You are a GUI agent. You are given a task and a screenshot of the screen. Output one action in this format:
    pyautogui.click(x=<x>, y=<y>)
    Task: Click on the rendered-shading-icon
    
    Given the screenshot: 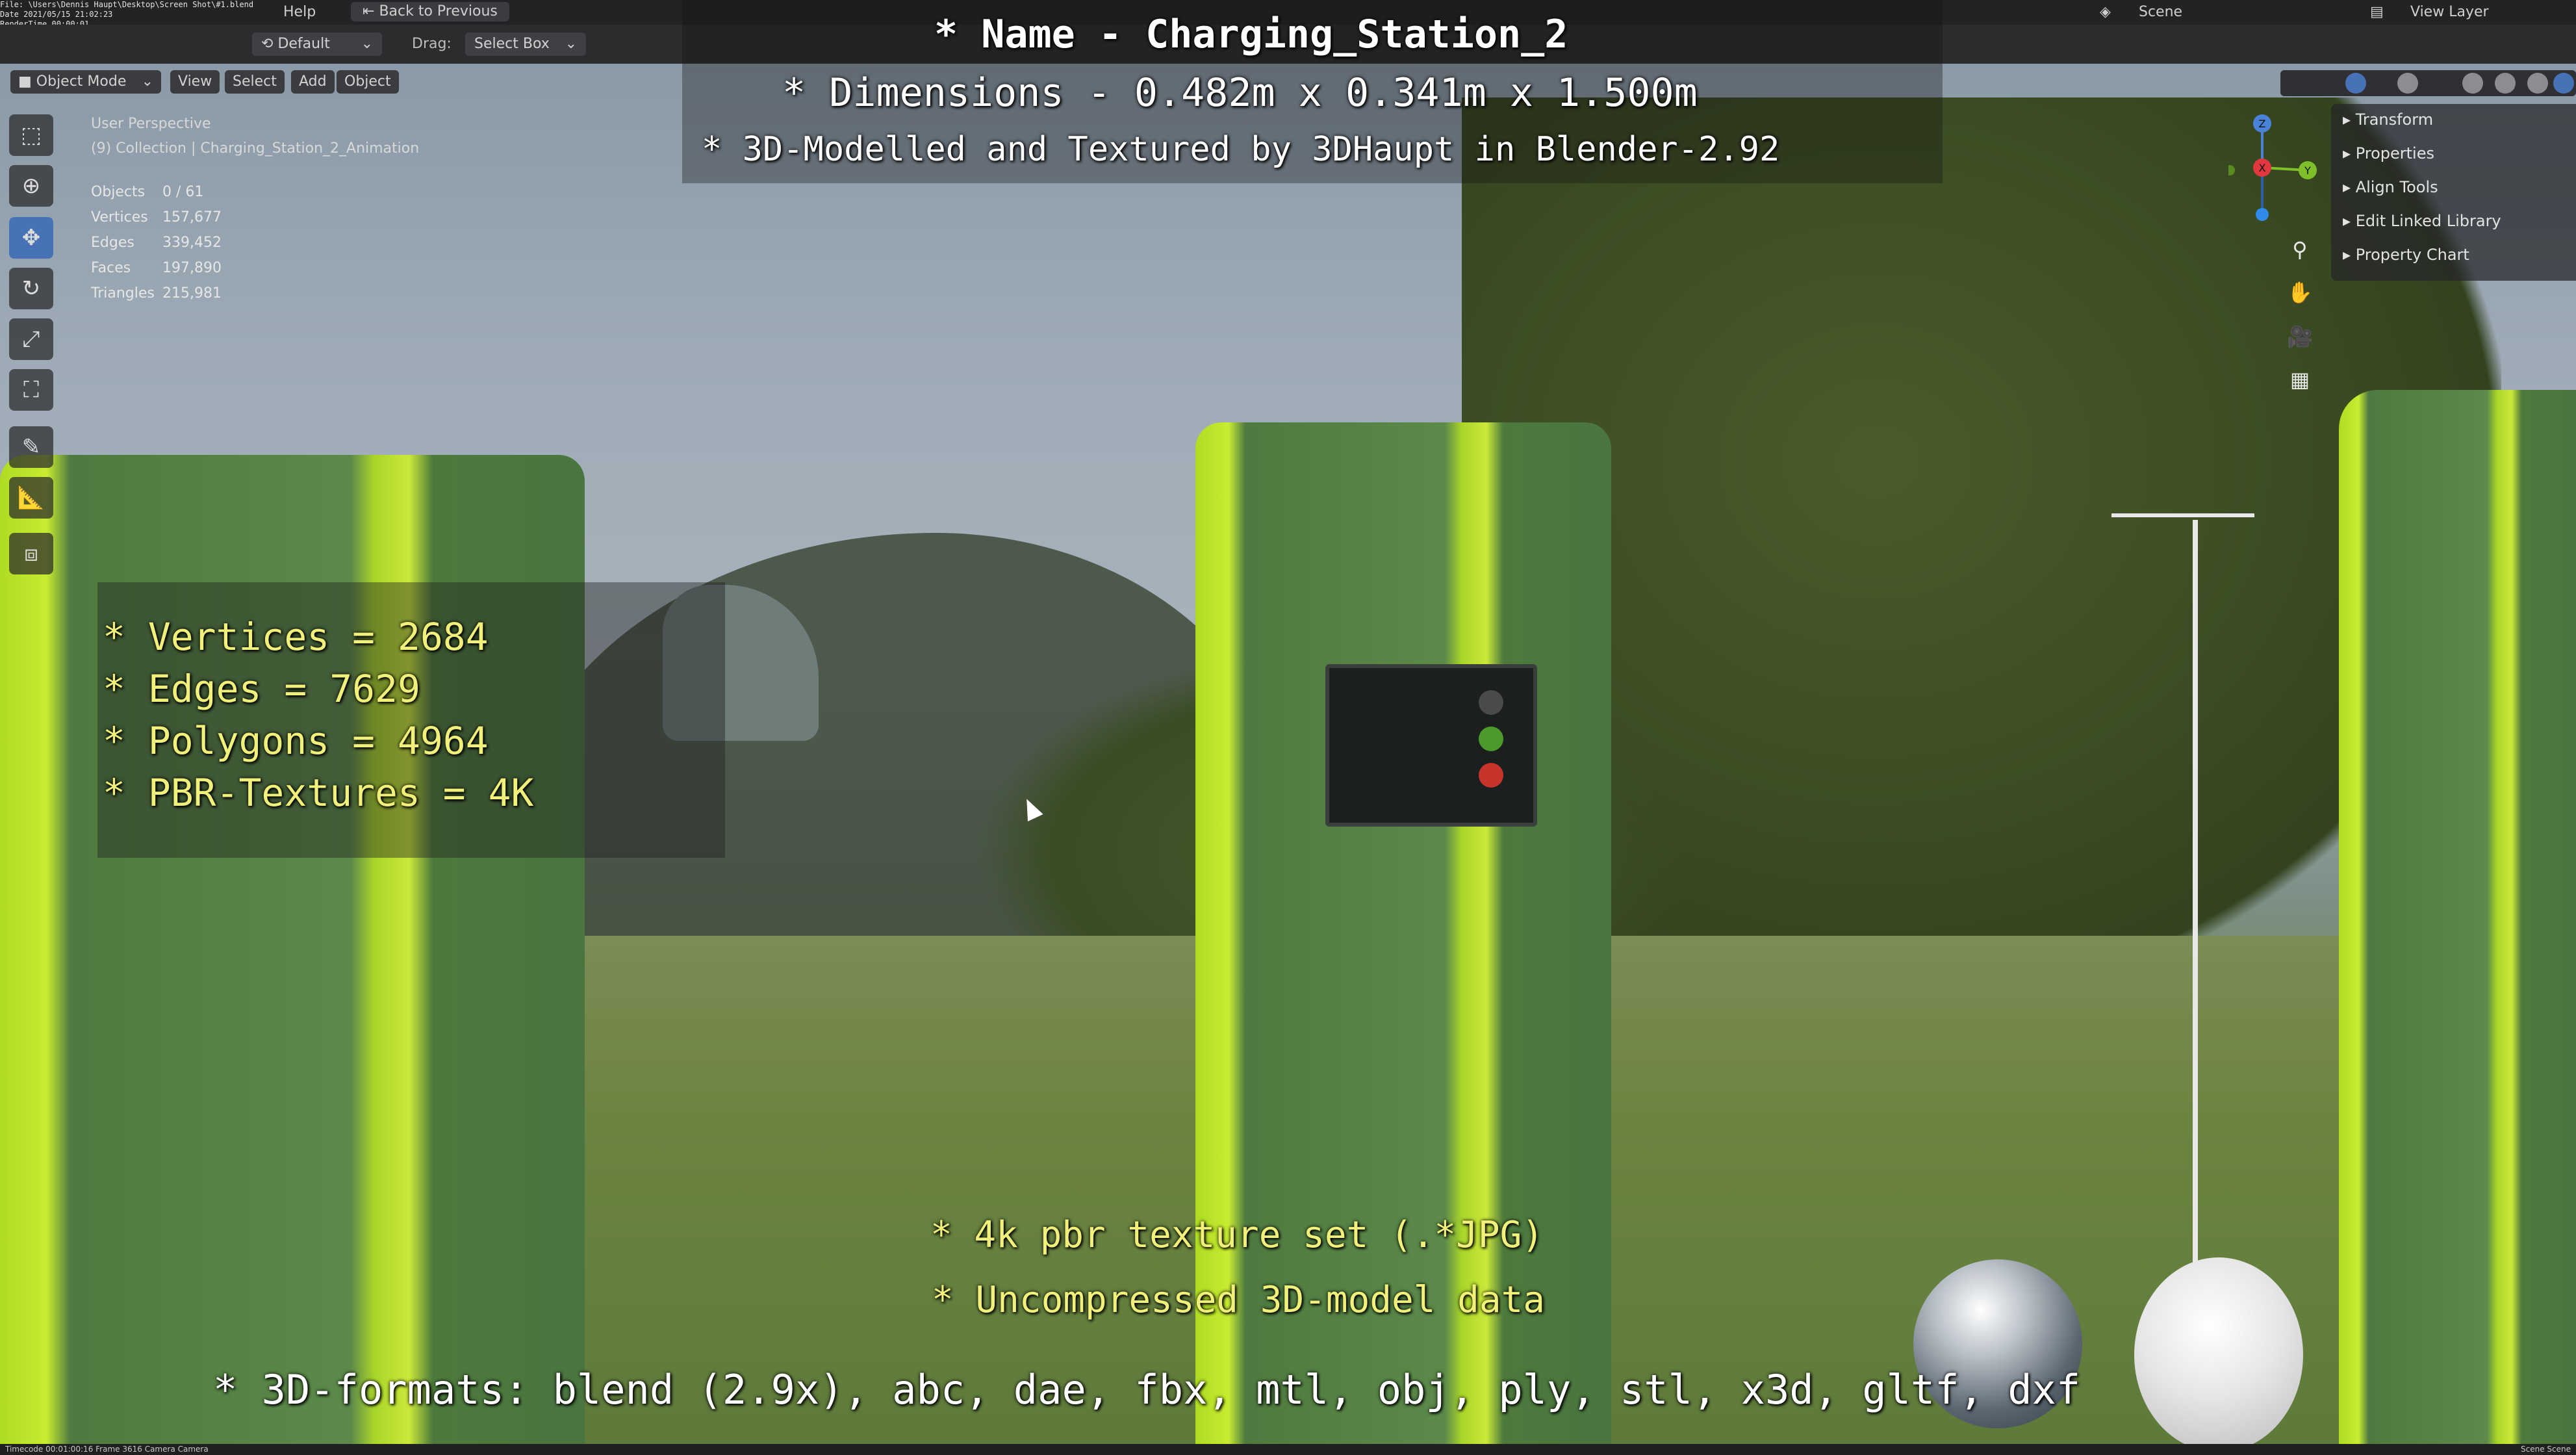 What is the action you would take?
    pyautogui.click(x=2563, y=84)
    